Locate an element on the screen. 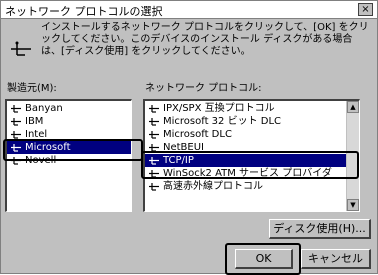 This screenshot has height=275, width=378. protocol-item-label: TCP/IP is located at coordinates (178, 160).